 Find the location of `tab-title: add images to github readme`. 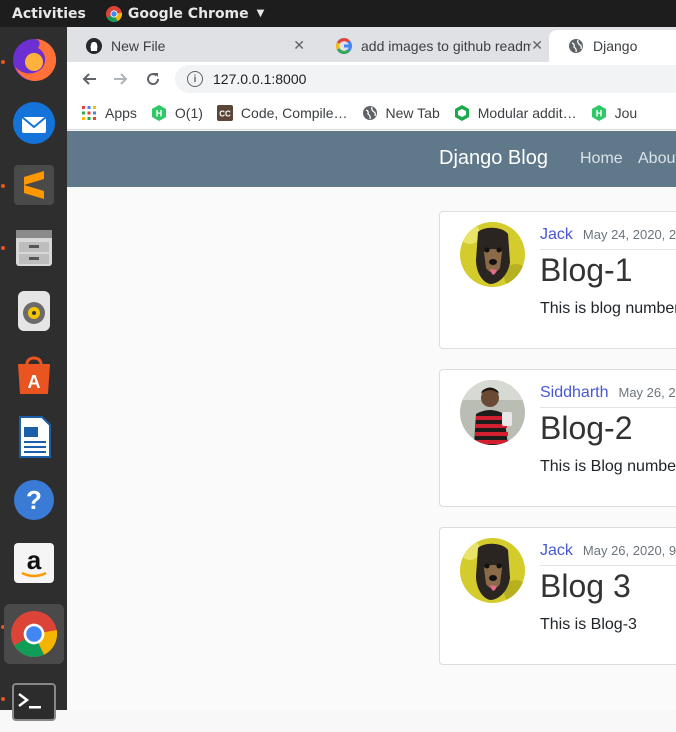

tab-title: add images to github readme is located at coordinates (449, 46).